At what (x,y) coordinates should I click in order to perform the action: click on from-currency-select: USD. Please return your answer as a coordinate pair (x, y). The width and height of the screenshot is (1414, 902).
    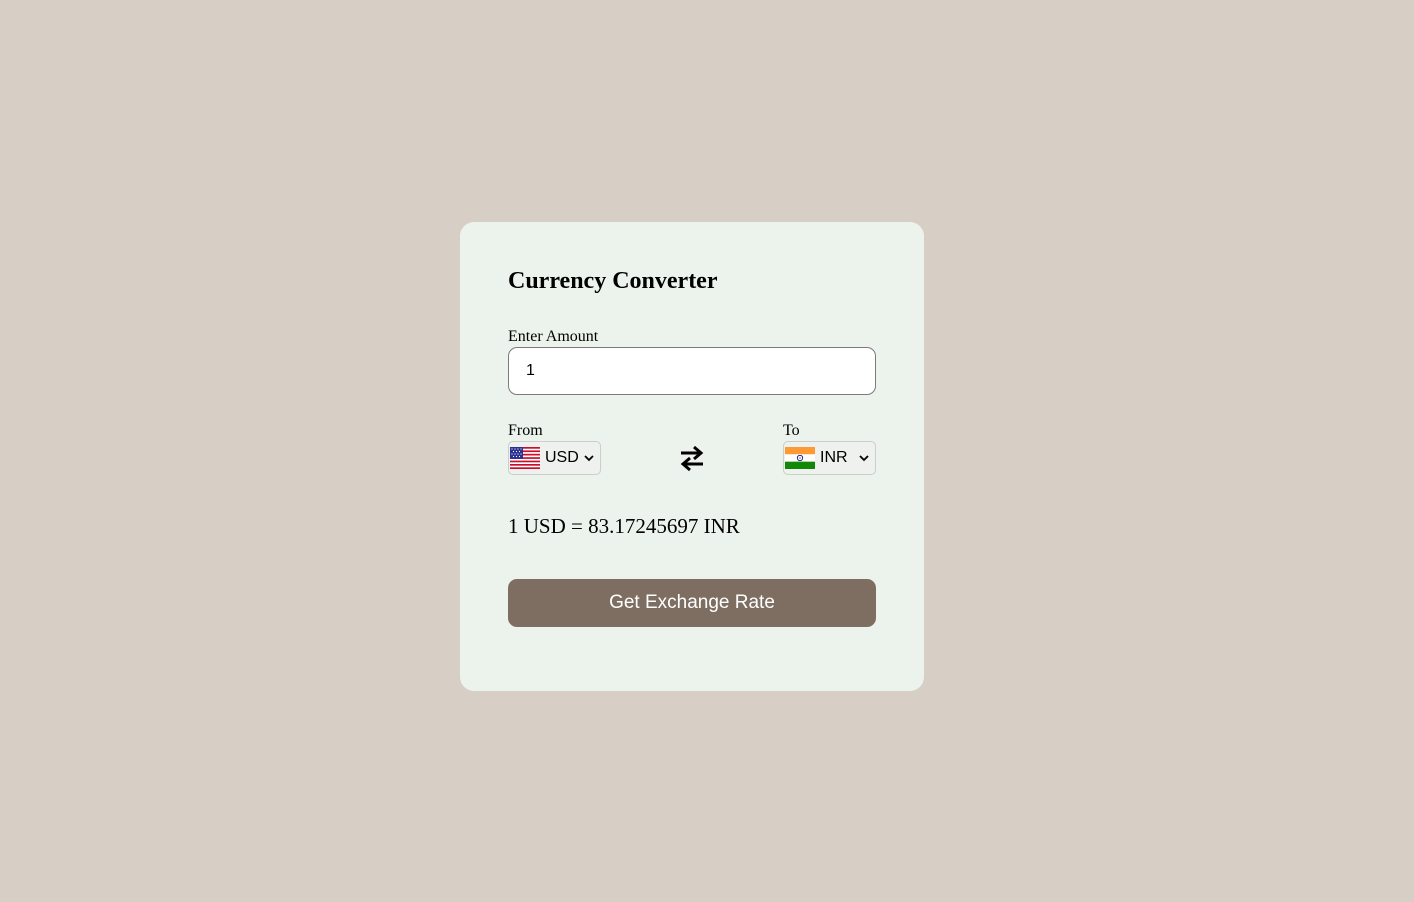
    Looking at the image, I should click on (554, 458).